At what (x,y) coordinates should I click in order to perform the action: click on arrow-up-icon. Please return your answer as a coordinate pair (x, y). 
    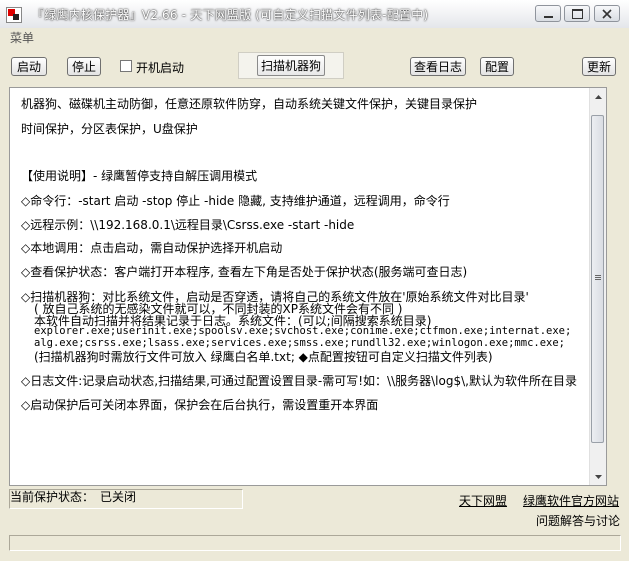
    Looking at the image, I should click on (598, 96).